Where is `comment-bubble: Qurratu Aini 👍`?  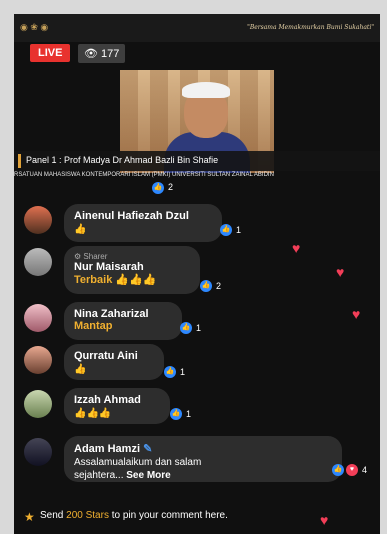
comment-bubble: Qurratu Aini 👍 is located at coordinates (114, 362).